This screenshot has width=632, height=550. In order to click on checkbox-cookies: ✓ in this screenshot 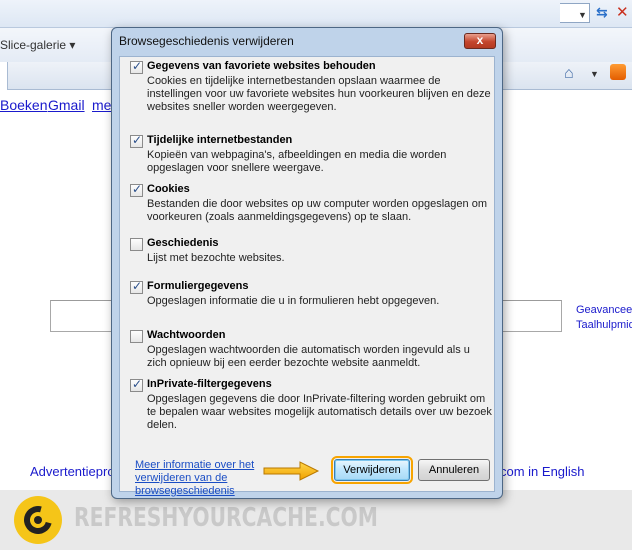, I will do `click(136, 189)`.